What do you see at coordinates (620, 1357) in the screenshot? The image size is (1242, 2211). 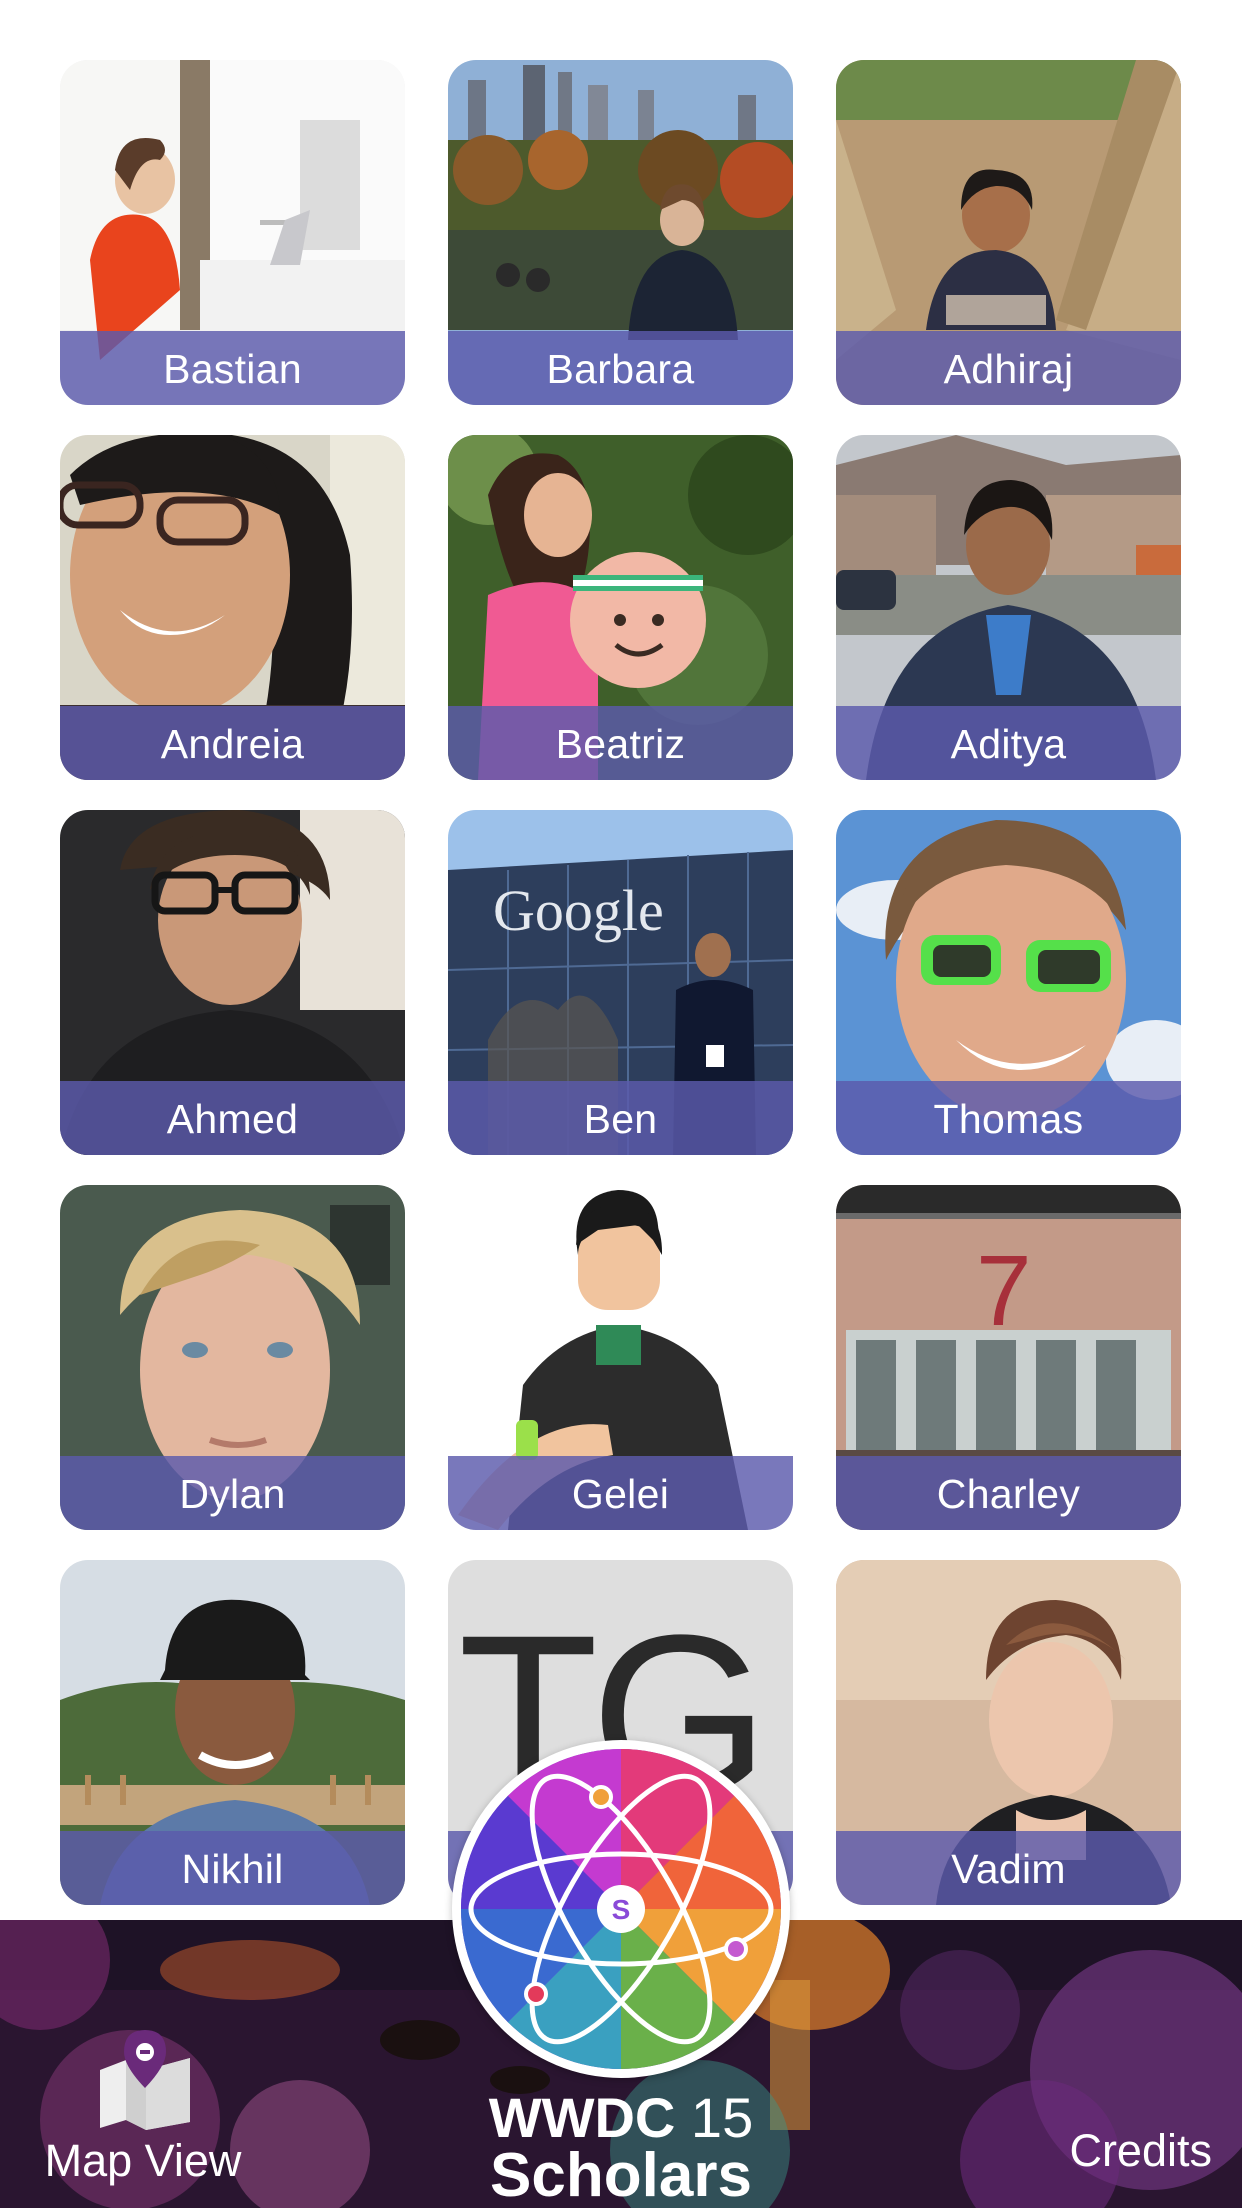 I see `scholar-card-gelei: Gelei` at bounding box center [620, 1357].